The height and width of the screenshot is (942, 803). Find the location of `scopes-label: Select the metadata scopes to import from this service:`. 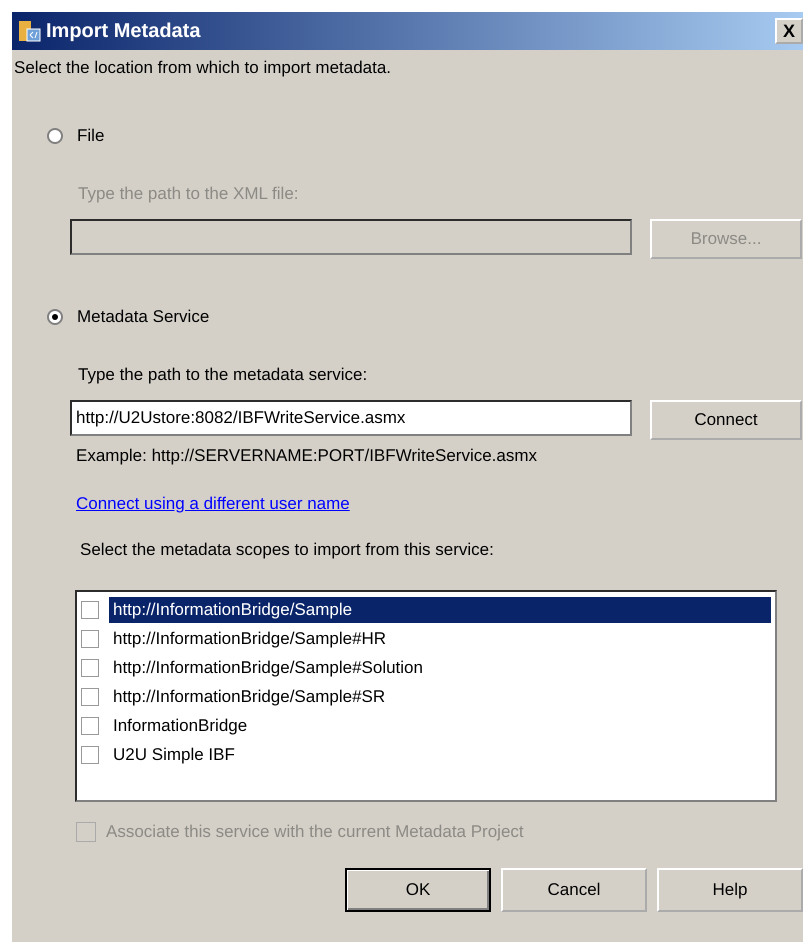

scopes-label: Select the metadata scopes to import from this service: is located at coordinates (287, 550).